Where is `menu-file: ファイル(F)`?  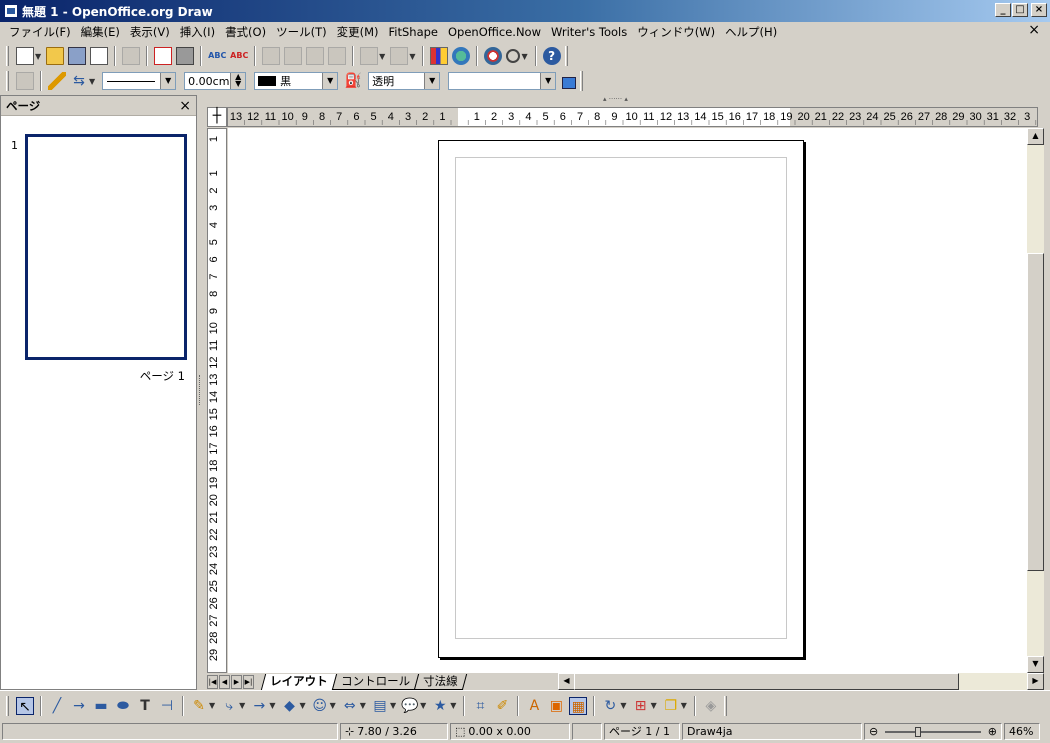 menu-file: ファイル(F) is located at coordinates (40, 32).